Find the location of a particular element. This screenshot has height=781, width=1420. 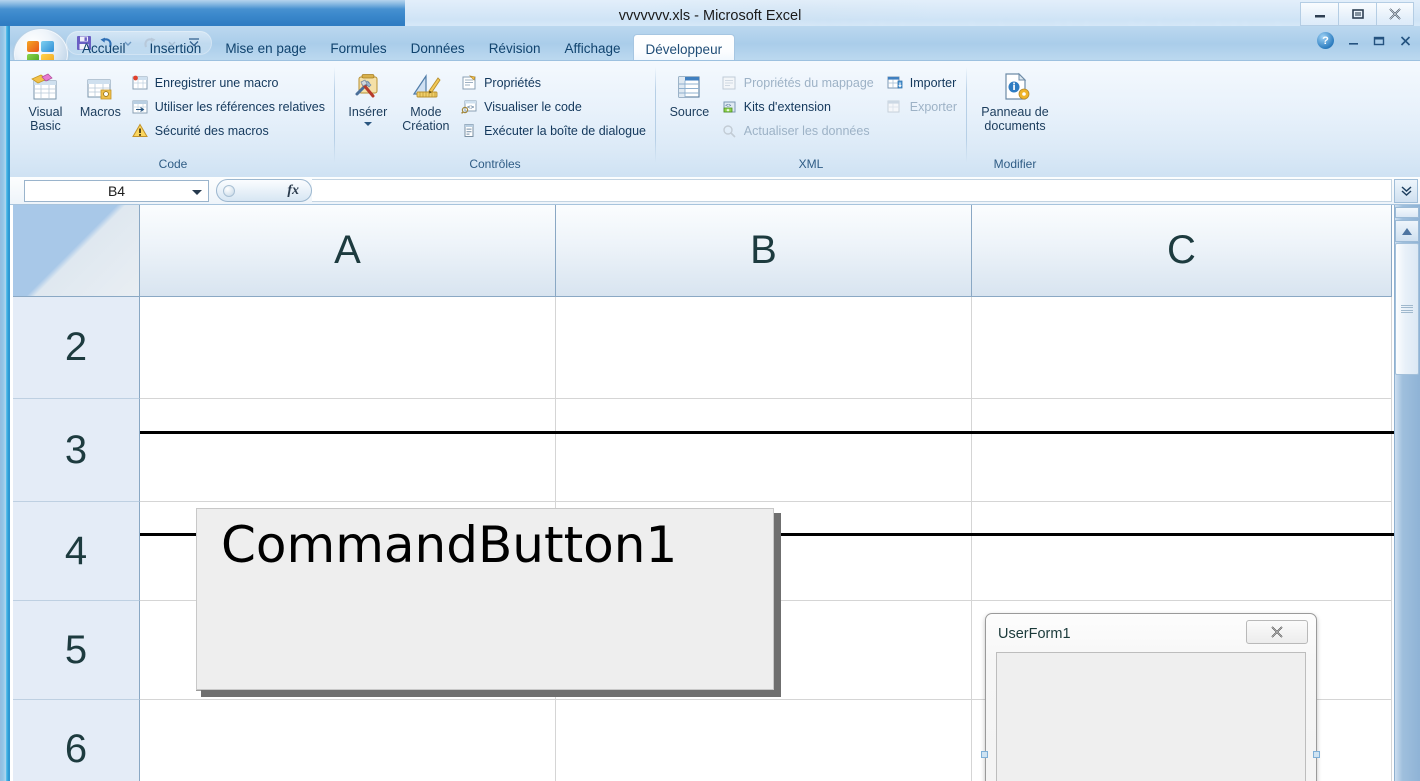

macros-icon is located at coordinates (100, 88).